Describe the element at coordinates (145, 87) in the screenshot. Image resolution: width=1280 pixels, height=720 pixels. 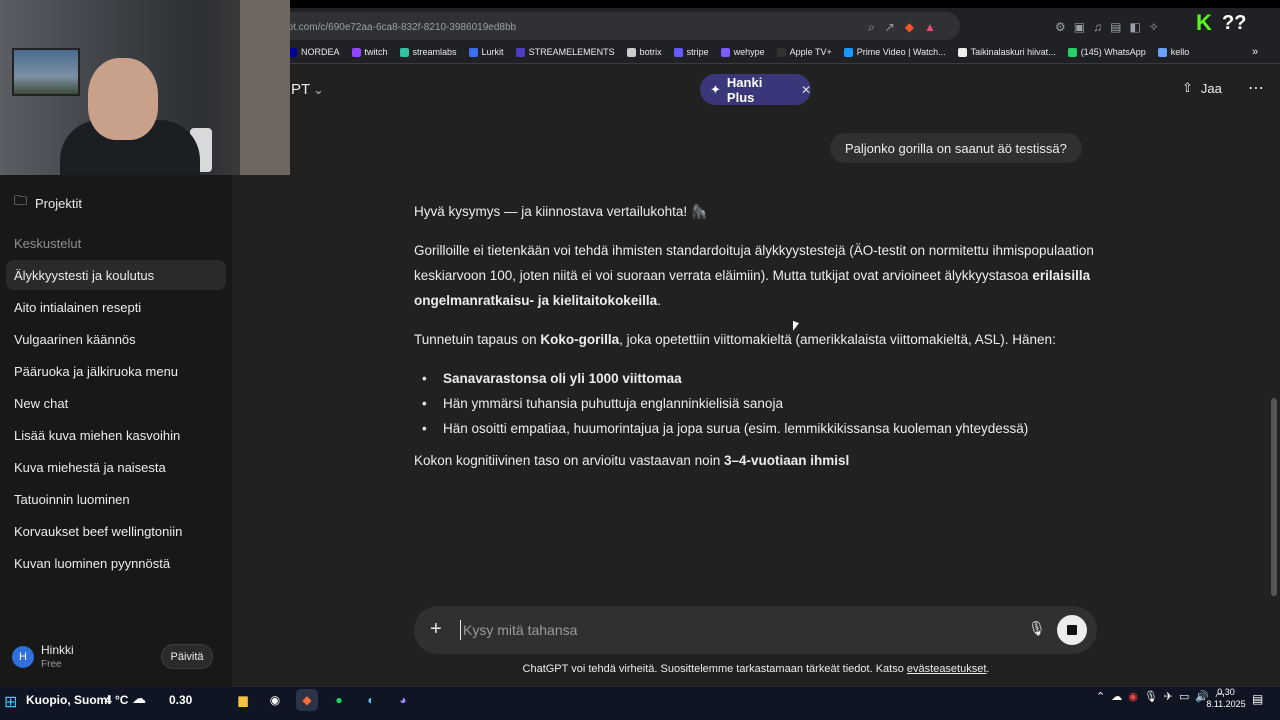
I see `webcam-overlay` at that location.